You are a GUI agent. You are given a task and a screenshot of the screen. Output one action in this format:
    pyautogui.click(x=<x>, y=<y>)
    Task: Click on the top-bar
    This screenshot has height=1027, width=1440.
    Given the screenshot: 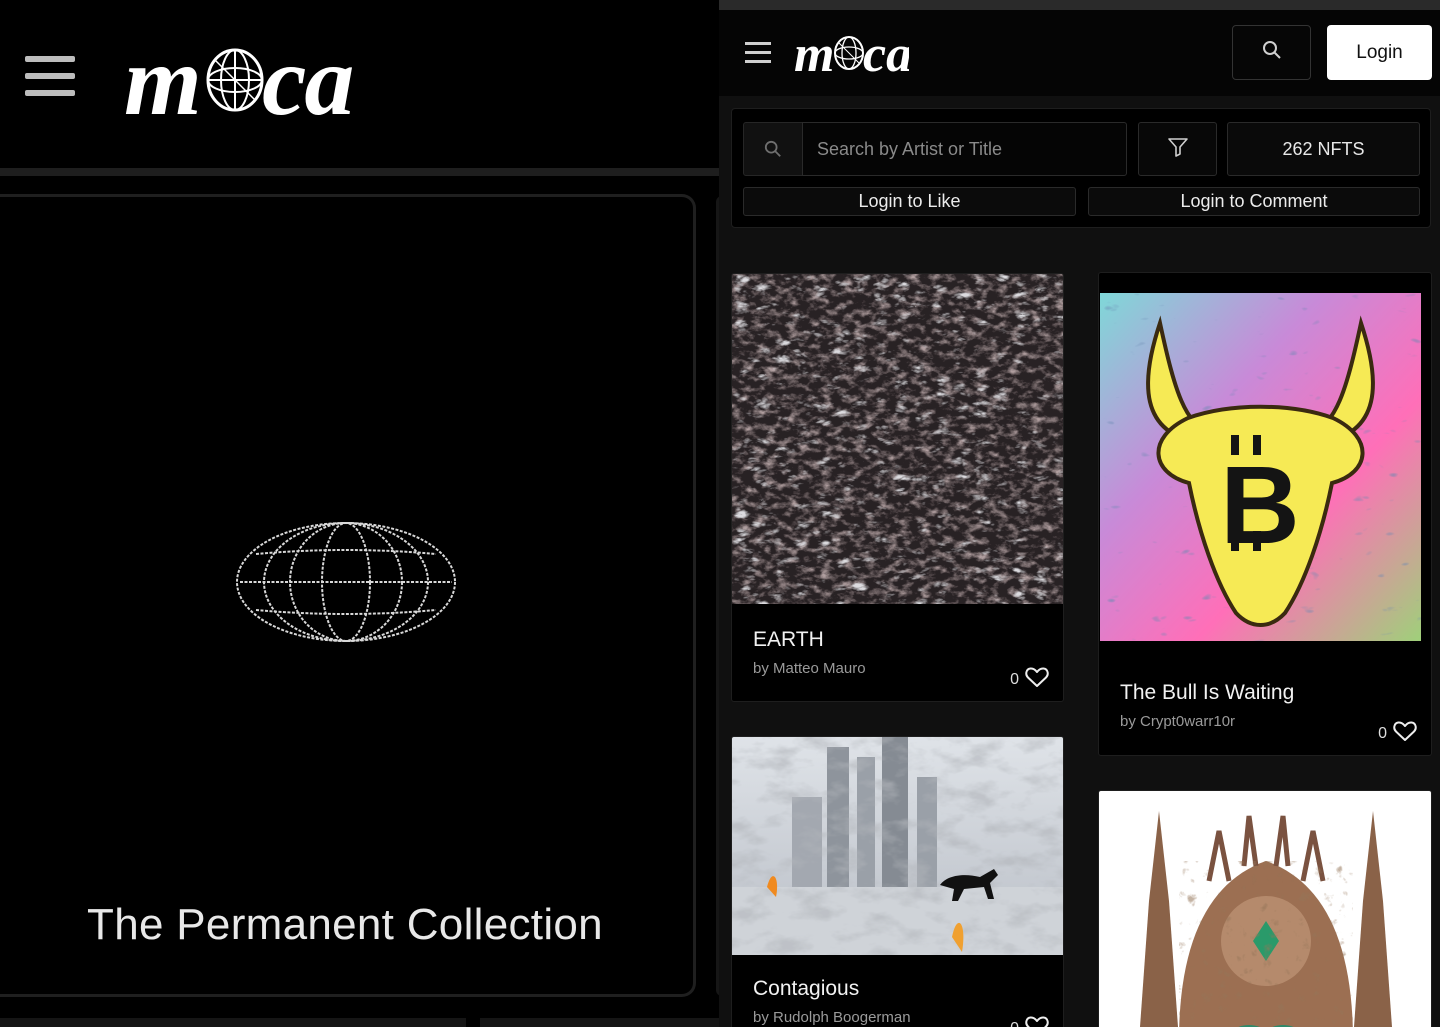 What is the action you would take?
    pyautogui.click(x=1079, y=5)
    